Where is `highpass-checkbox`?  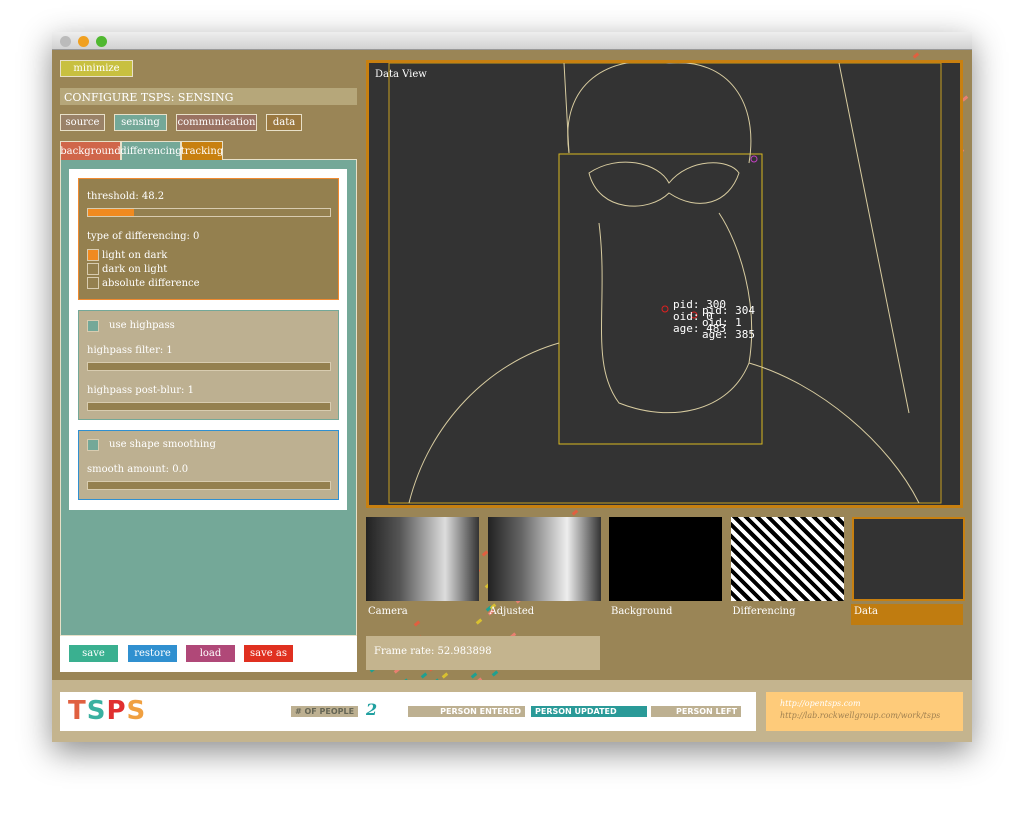 highpass-checkbox is located at coordinates (93, 326).